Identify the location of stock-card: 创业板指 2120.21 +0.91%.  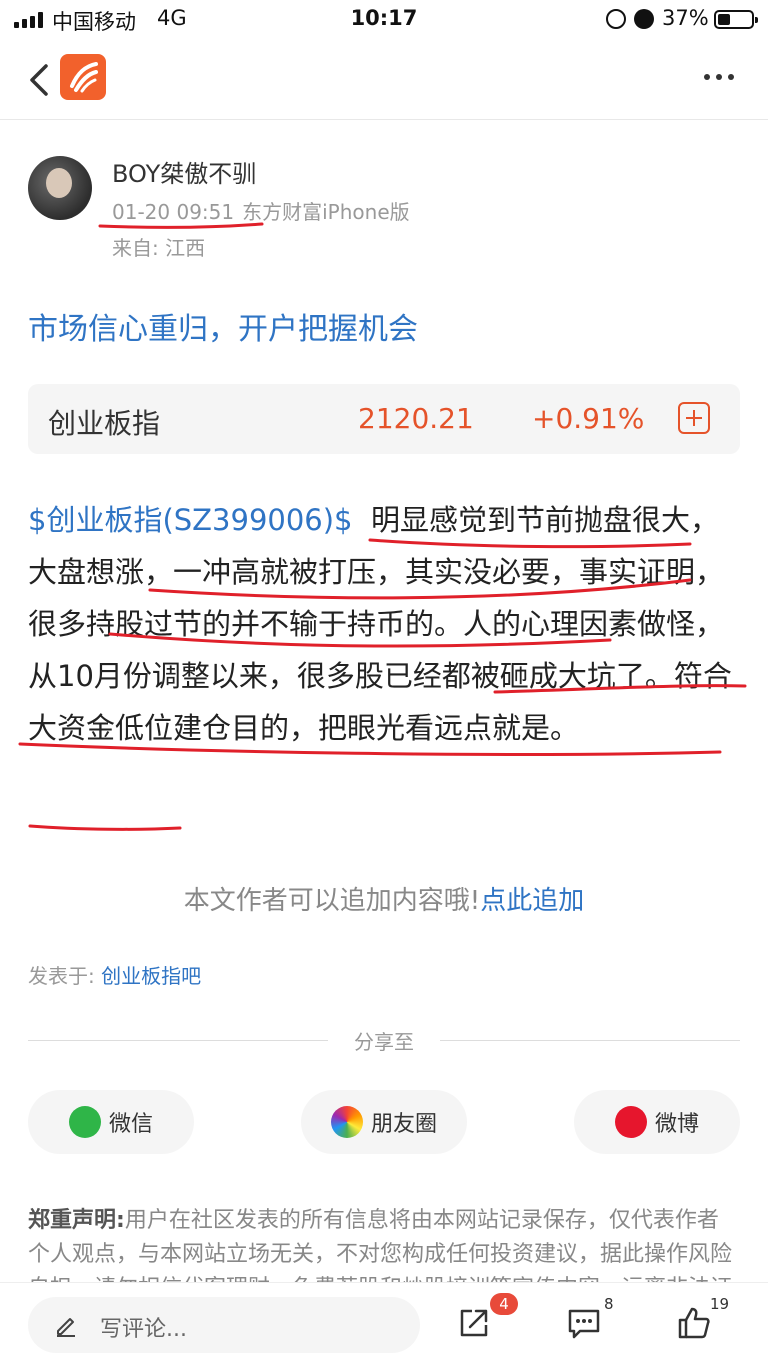
(384, 419).